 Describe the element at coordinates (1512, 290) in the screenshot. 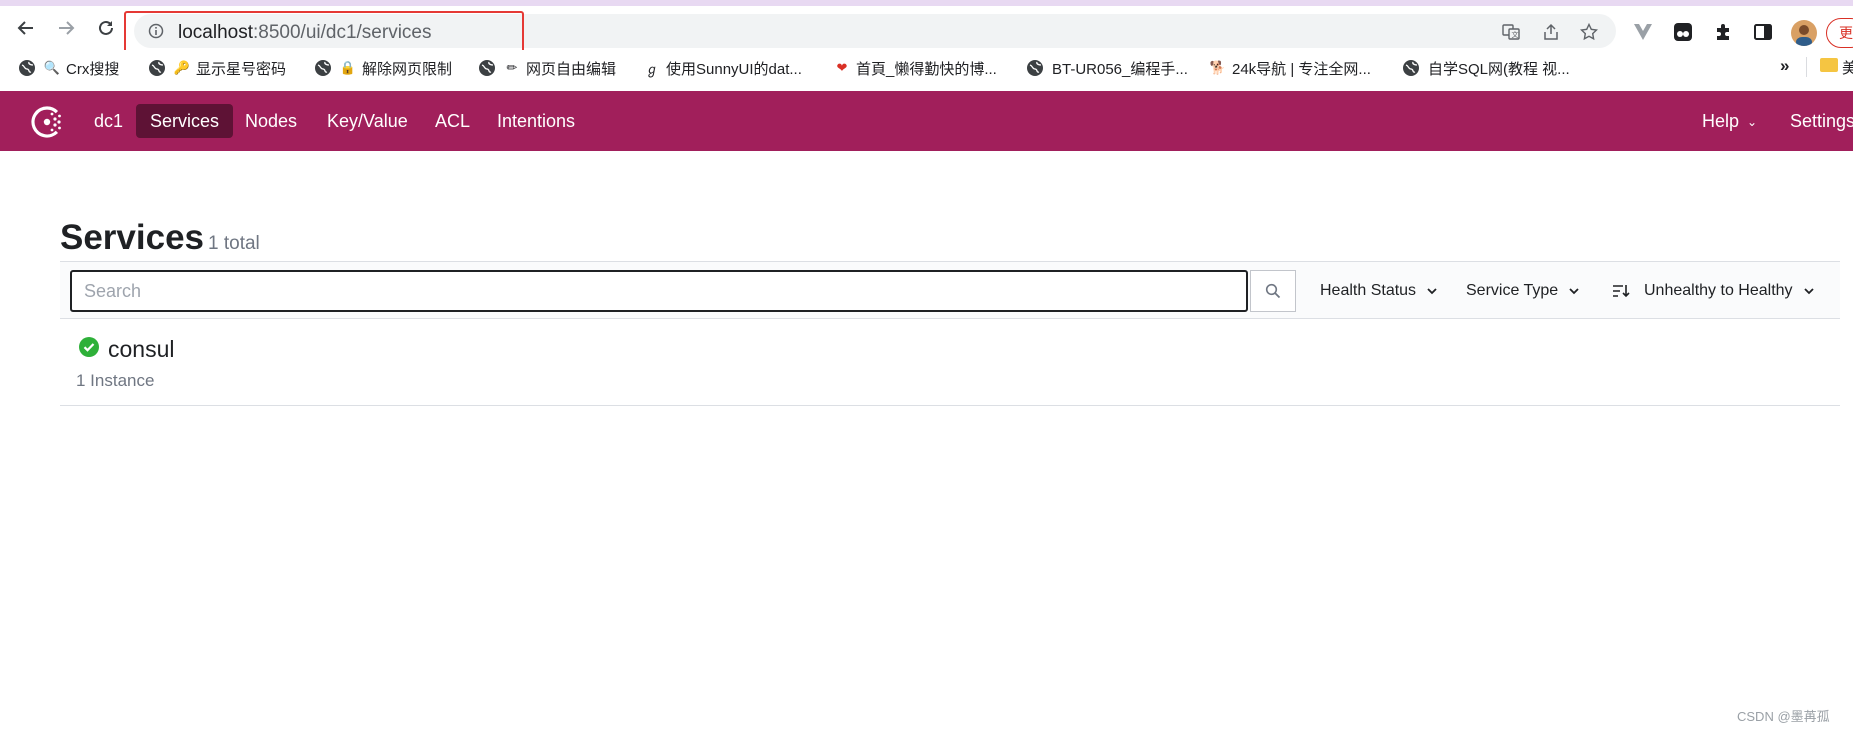

I see `service-type-label: Service Type` at that location.